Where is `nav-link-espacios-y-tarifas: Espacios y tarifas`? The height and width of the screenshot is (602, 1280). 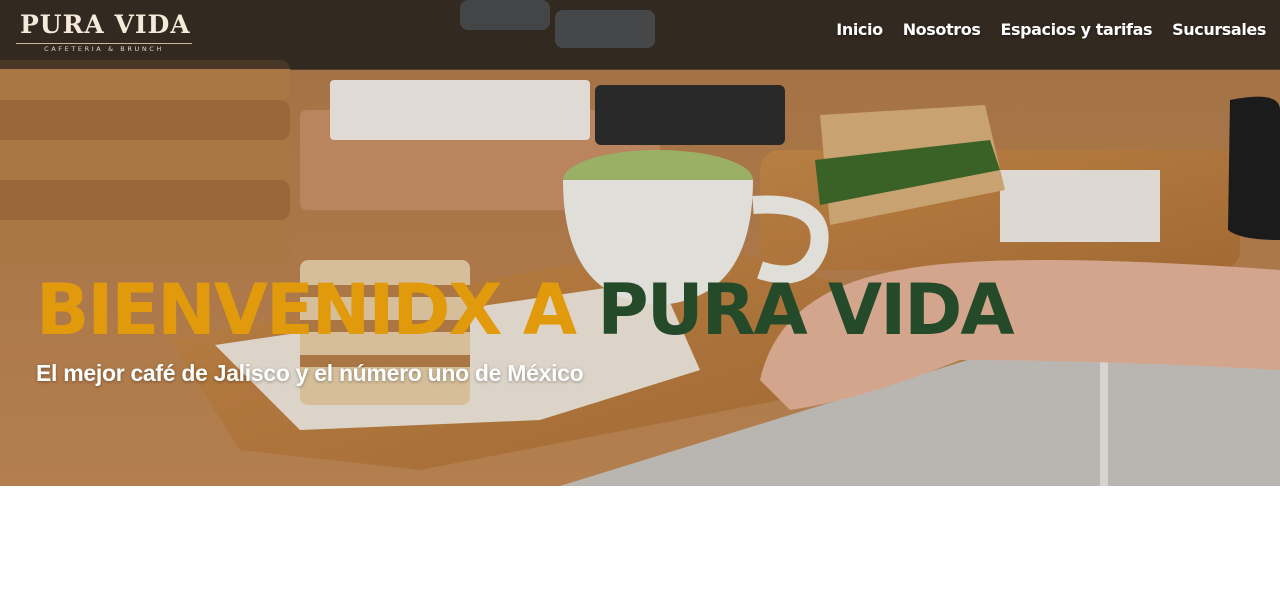
nav-link-espacios-y-tarifas: Espacios y tarifas is located at coordinates (1076, 29).